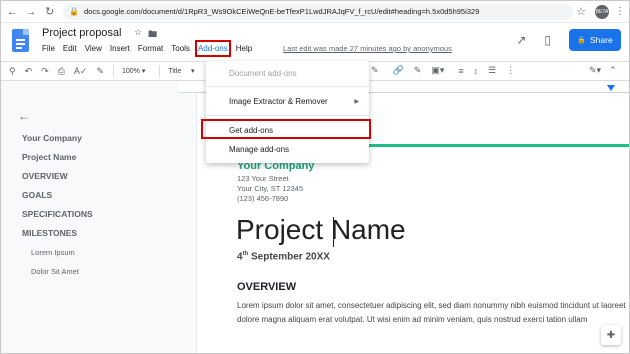 The width and height of the screenshot is (630, 354). What do you see at coordinates (286, 129) in the screenshot?
I see `get-add-ons-highlight` at bounding box center [286, 129].